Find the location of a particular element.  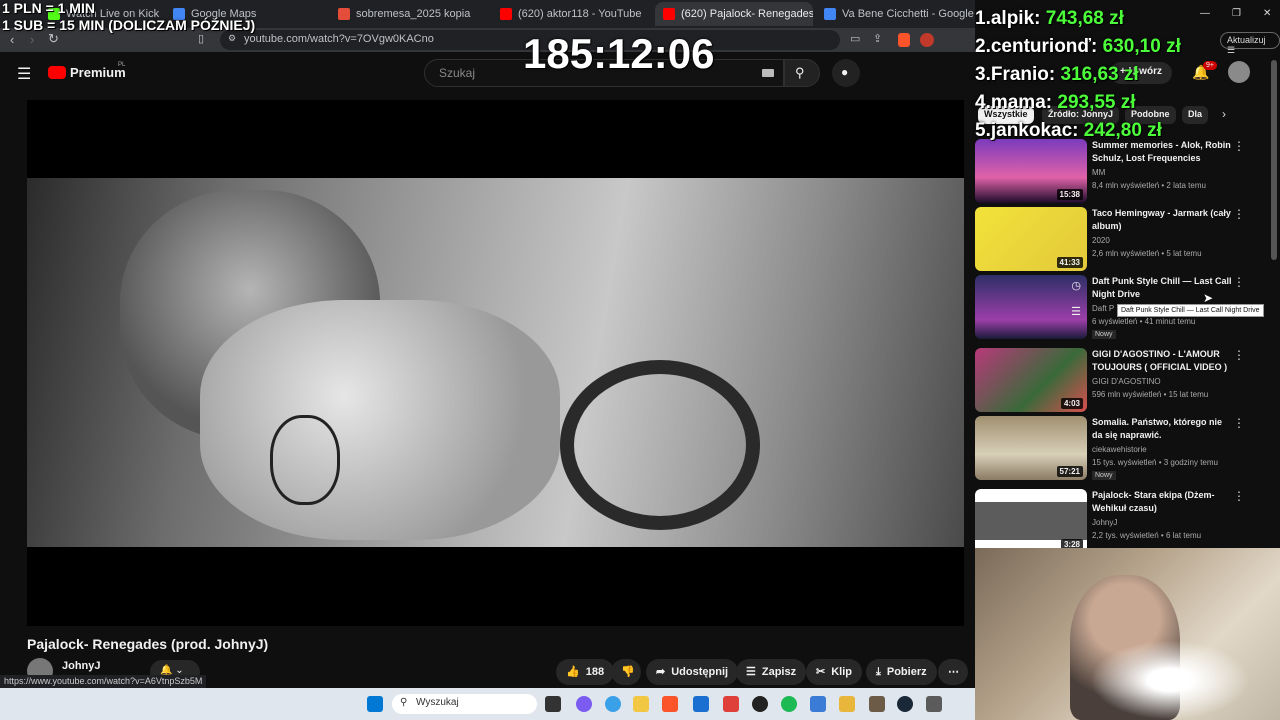

task-view-icon is located at coordinates (553, 704).